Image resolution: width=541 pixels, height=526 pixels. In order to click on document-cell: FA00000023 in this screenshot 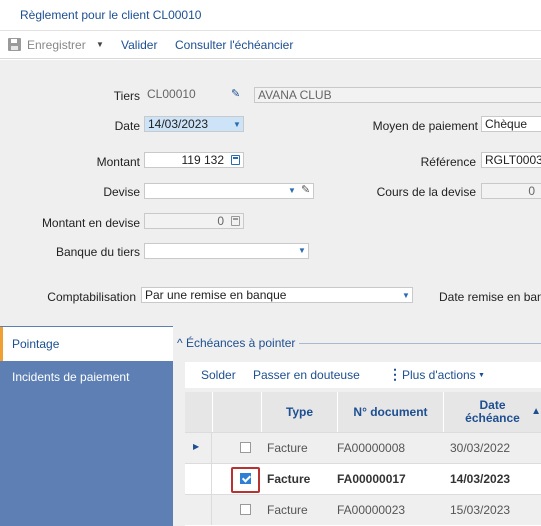, I will do `click(371, 510)`.